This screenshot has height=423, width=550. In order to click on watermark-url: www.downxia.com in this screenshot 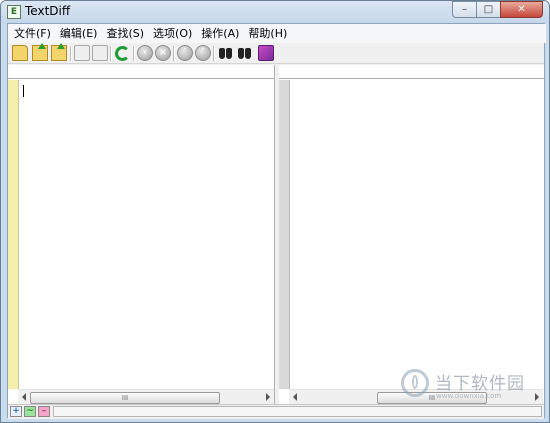, I will do `click(469, 396)`.